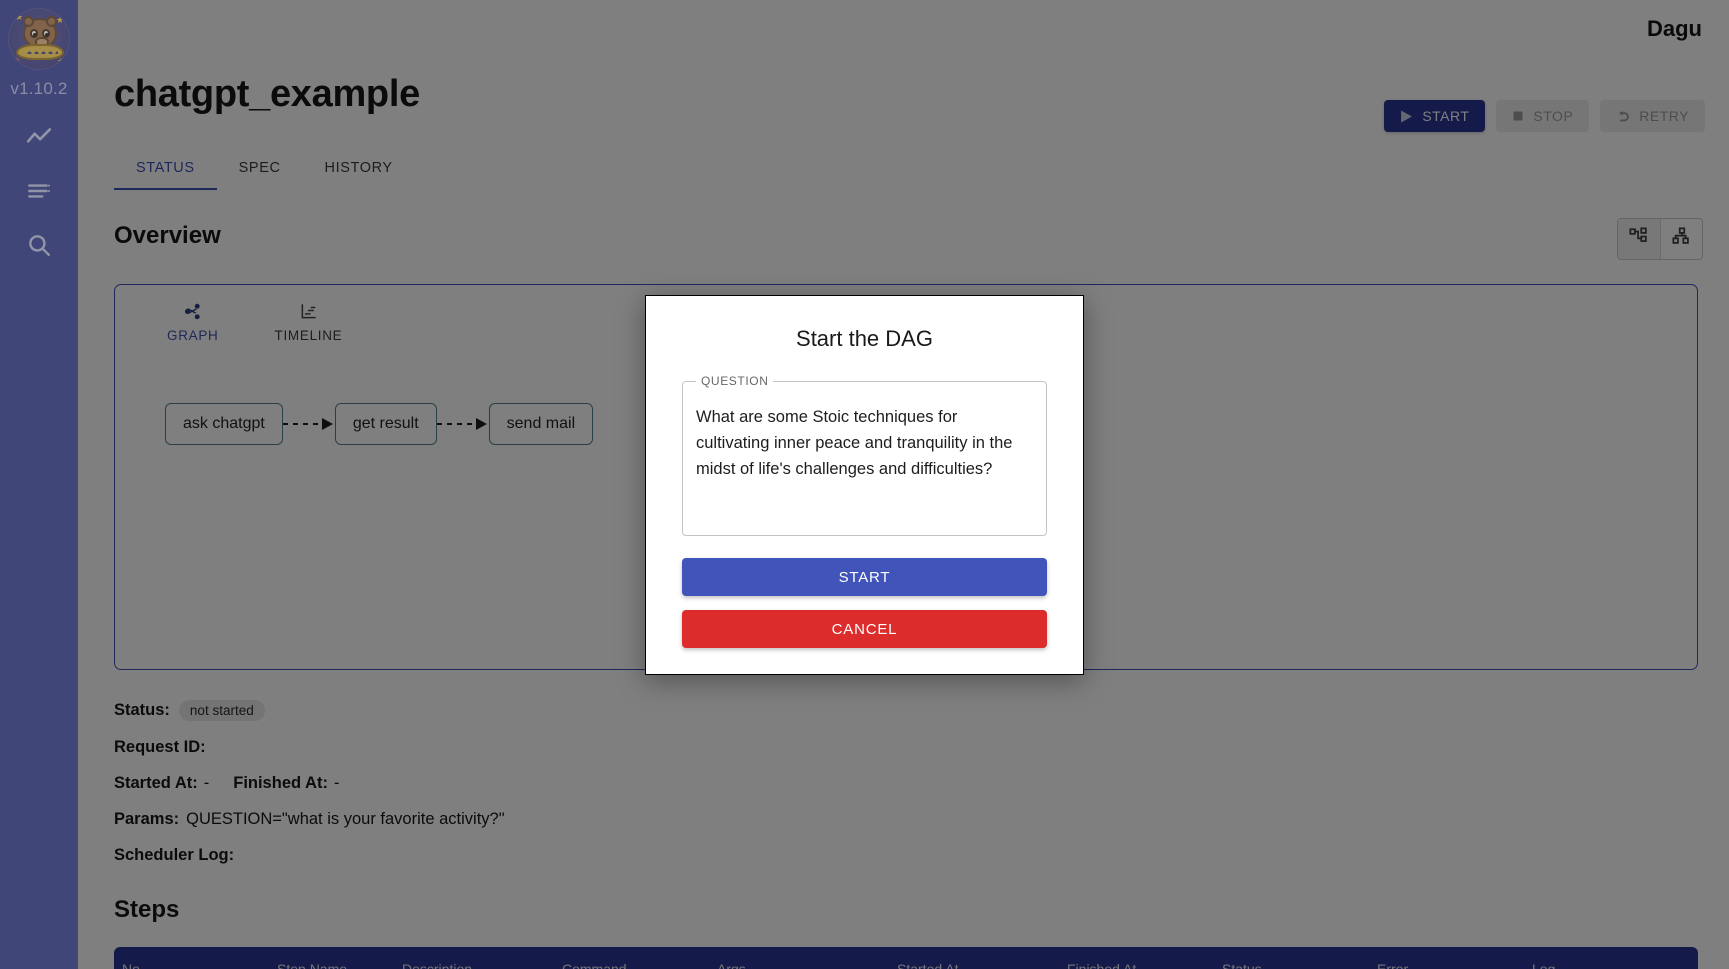 Image resolution: width=1729 pixels, height=969 pixels. I want to click on retry-button-label: RETRY, so click(1664, 116).